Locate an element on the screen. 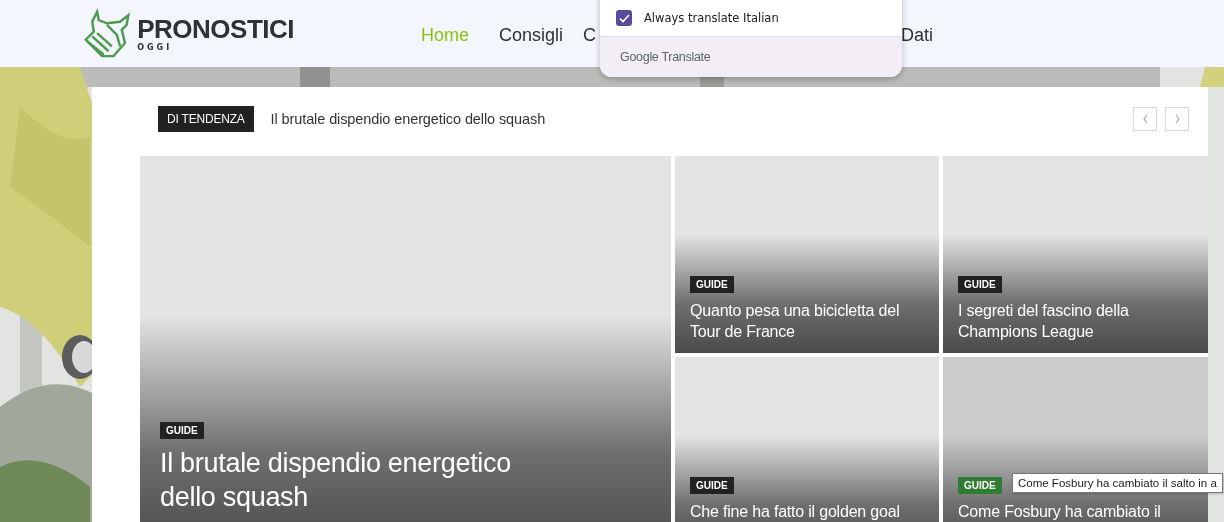 The width and height of the screenshot is (1224, 522). article-card: GUIDE I segreti del fascino della Champions League is located at coordinates (1075, 254).